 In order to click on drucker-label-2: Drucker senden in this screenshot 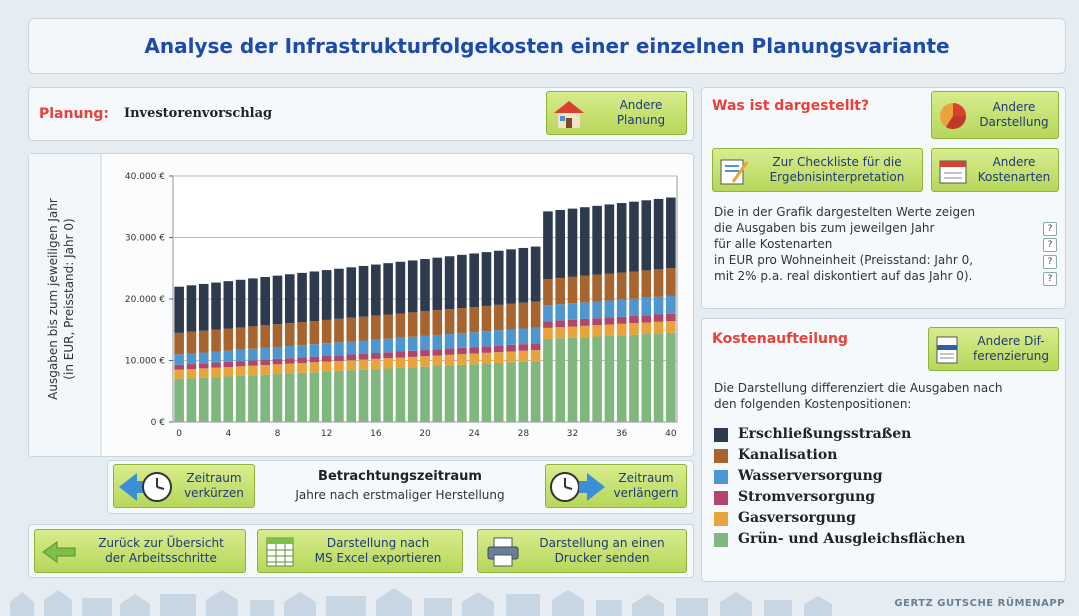, I will do `click(602, 558)`.